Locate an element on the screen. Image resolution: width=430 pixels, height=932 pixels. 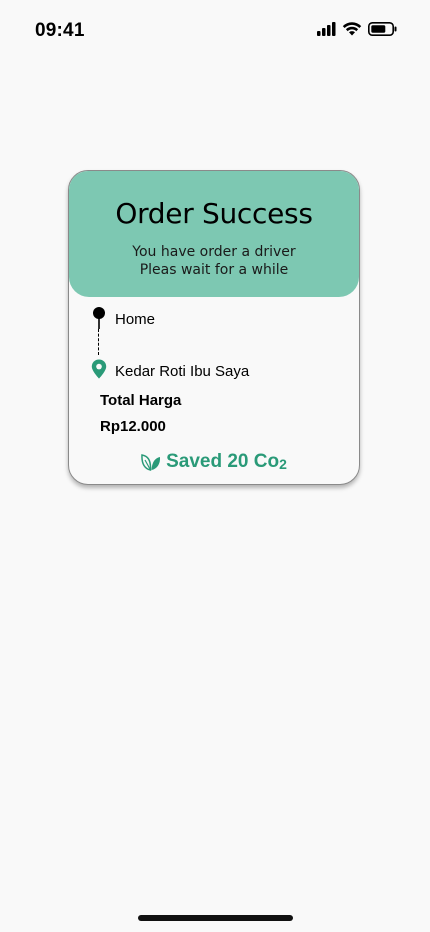
co2-saved-badge: Saved 20 Co 2 is located at coordinates (214, 462).